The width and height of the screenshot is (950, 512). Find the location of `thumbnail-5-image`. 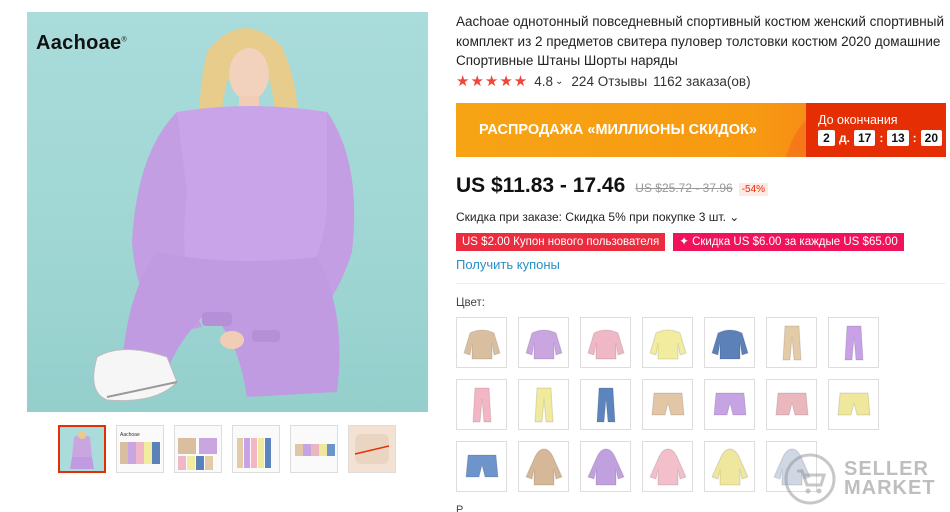

thumbnail-5-image is located at coordinates (314, 449).